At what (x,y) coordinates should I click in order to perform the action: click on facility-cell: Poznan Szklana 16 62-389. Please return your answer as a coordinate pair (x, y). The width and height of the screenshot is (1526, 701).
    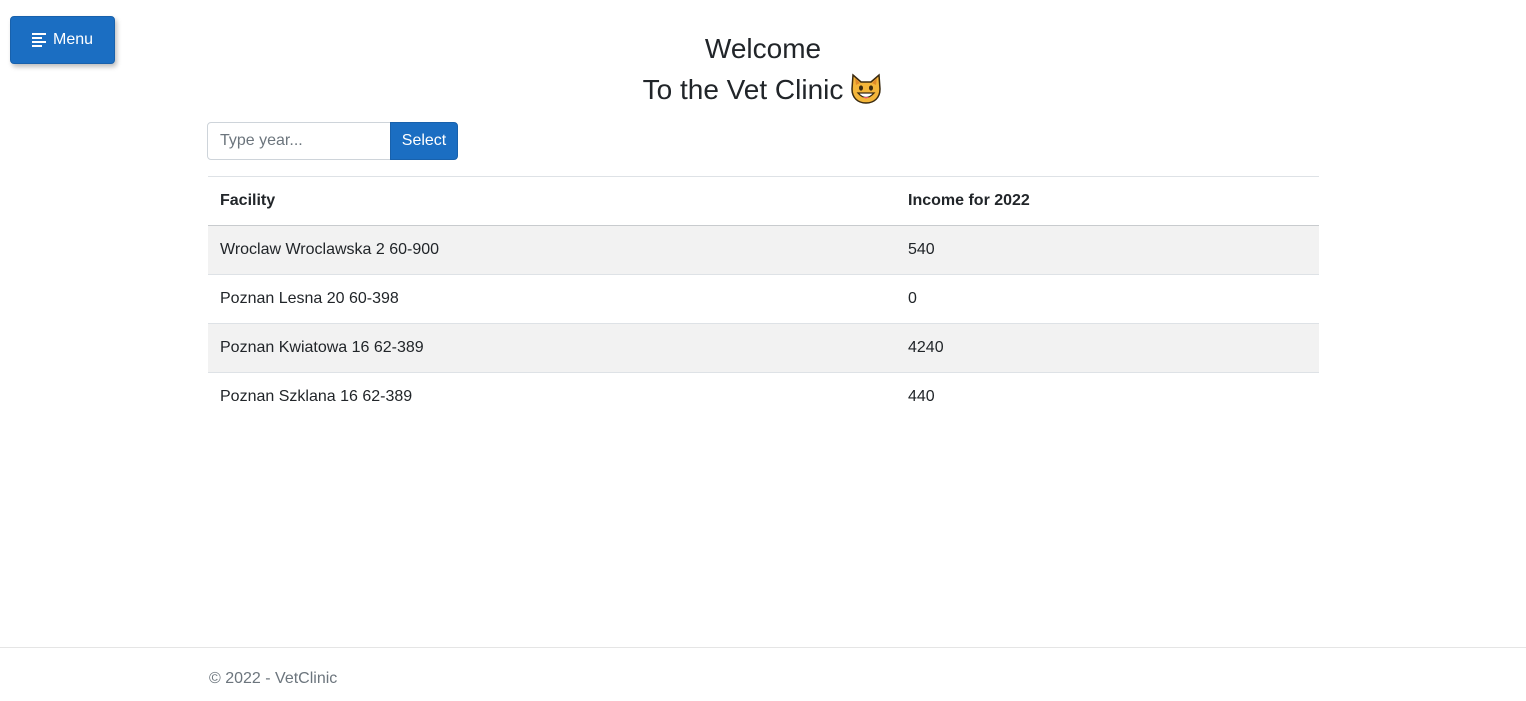
    Looking at the image, I should click on (552, 397).